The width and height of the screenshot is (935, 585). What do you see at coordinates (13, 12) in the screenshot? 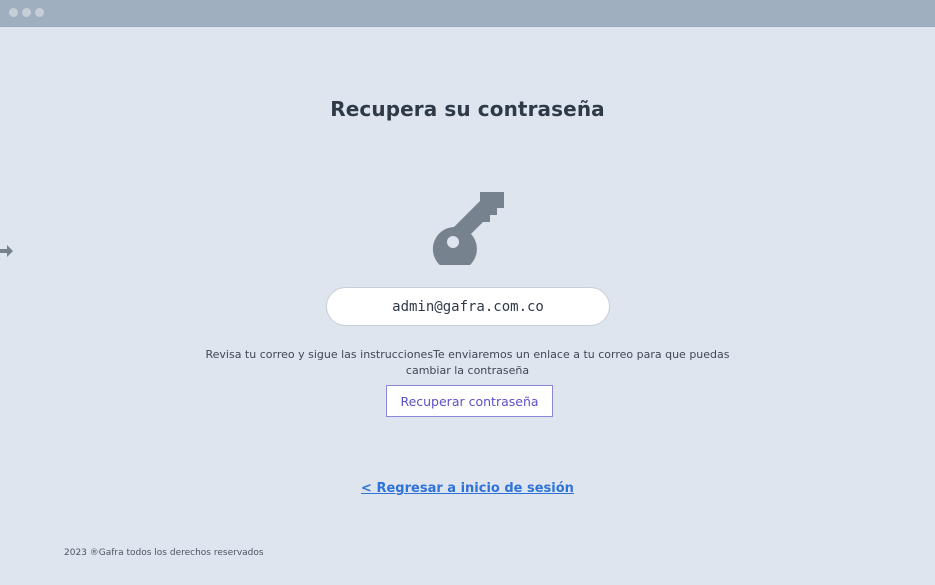
I see `window-dot-close` at bounding box center [13, 12].